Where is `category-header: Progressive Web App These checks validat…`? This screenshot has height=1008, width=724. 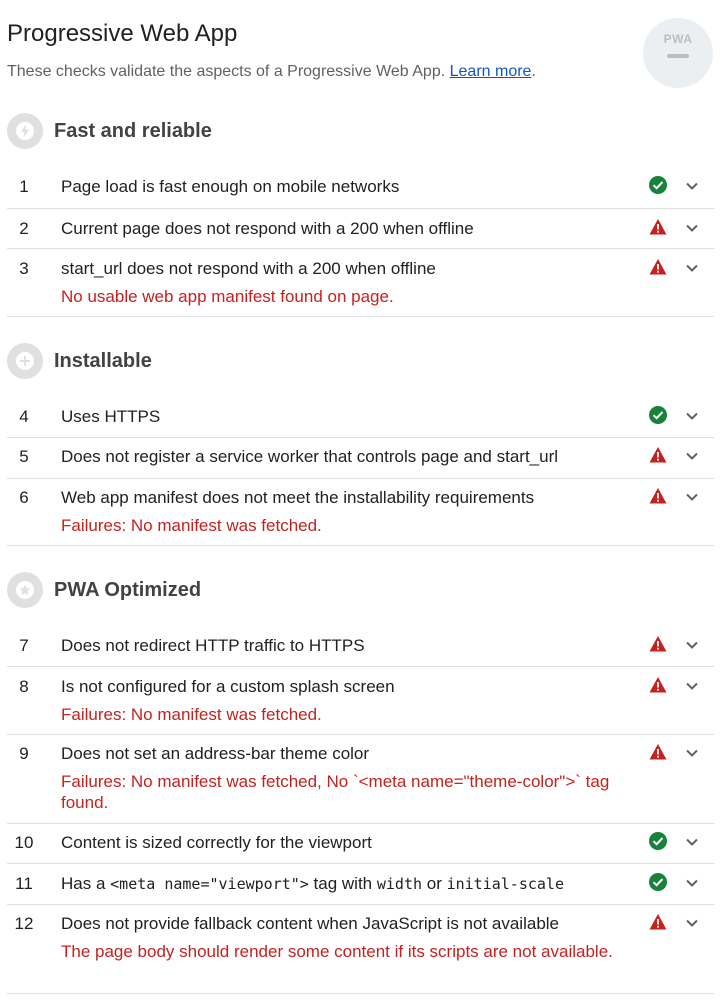 category-header: Progressive Web App These checks validat… is located at coordinates (307, 51).